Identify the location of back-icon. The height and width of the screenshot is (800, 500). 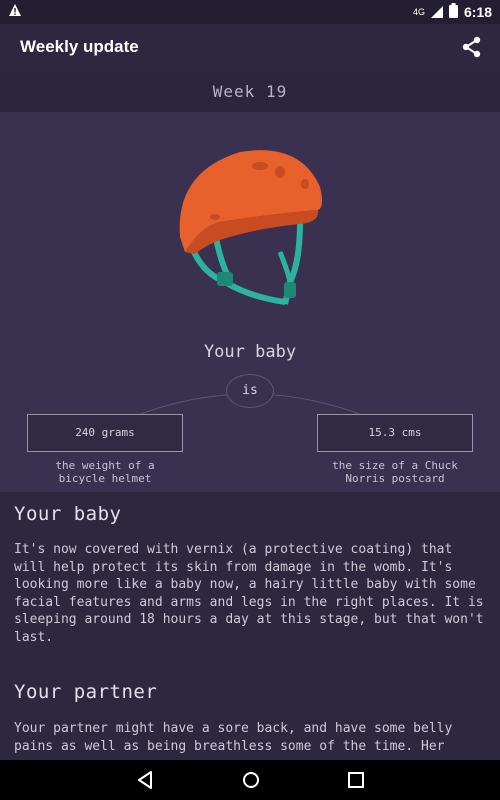
(145, 782).